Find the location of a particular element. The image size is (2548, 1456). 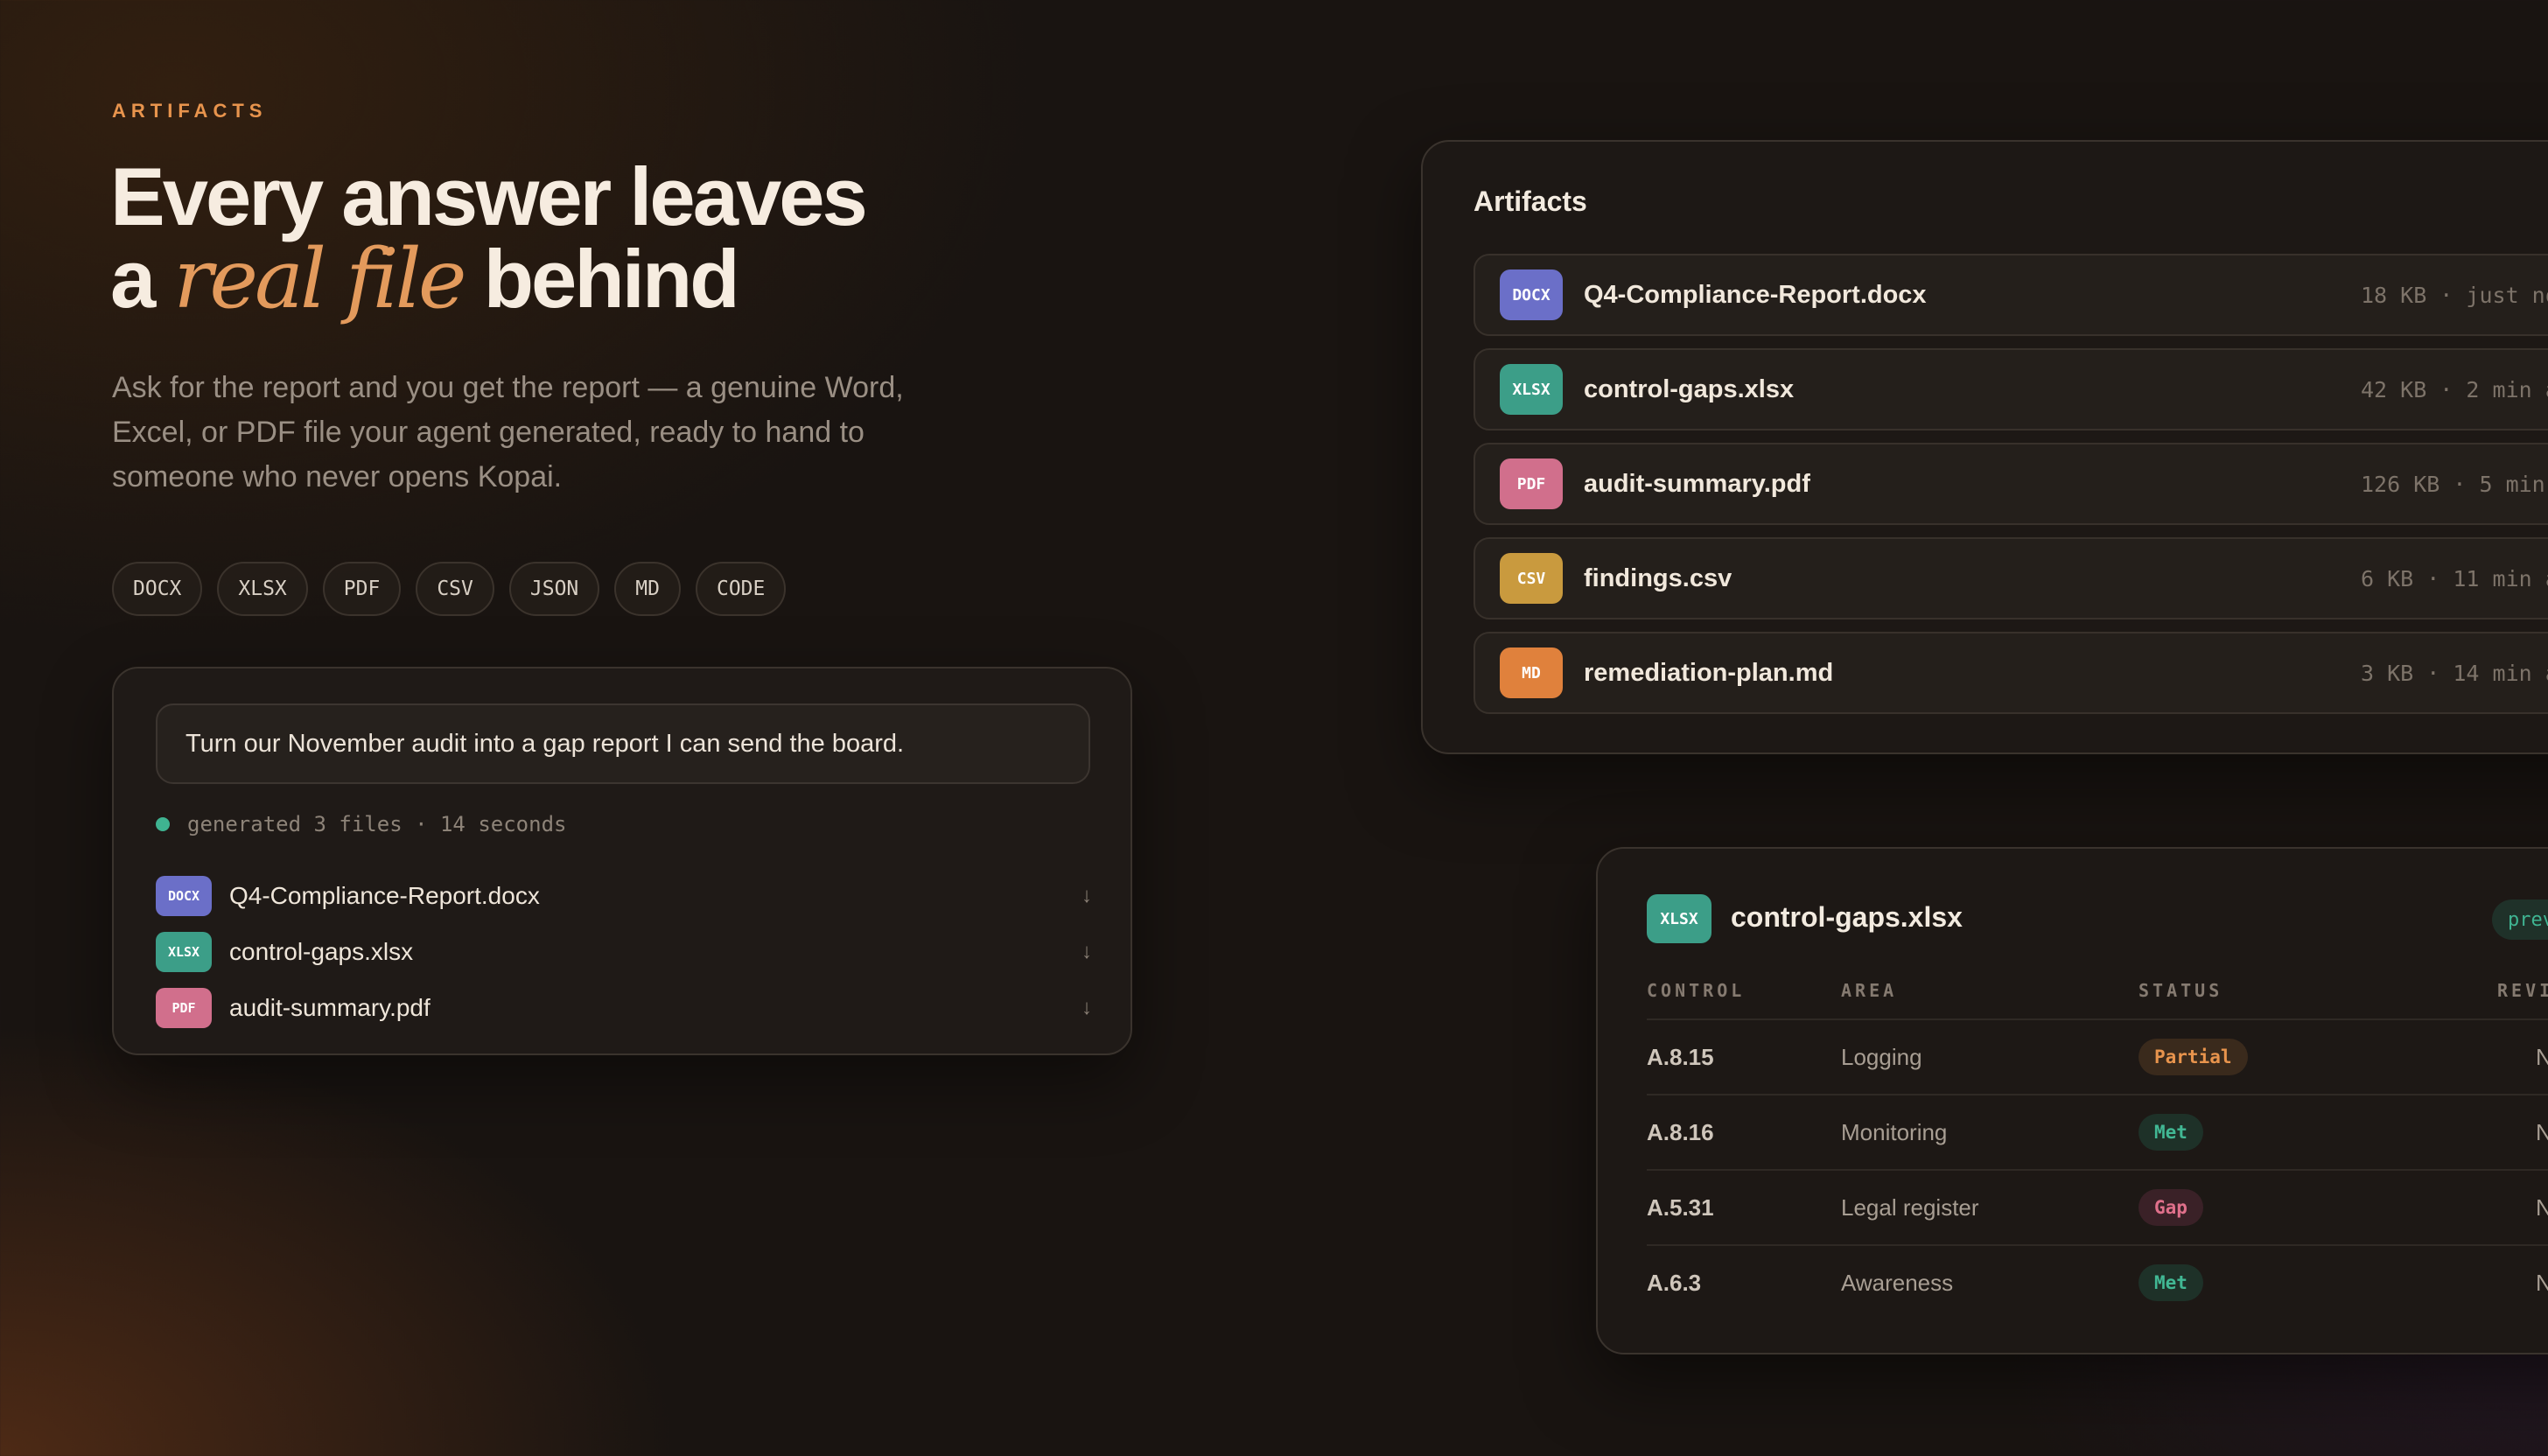

format-chip-csv: CSV is located at coordinates (455, 589).